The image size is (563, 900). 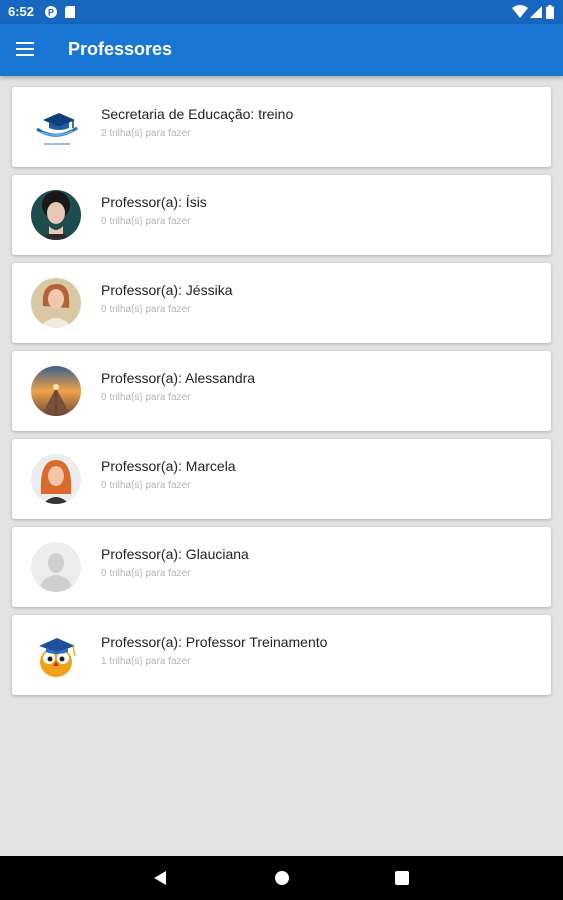 I want to click on back-icon, so click(x=160, y=878).